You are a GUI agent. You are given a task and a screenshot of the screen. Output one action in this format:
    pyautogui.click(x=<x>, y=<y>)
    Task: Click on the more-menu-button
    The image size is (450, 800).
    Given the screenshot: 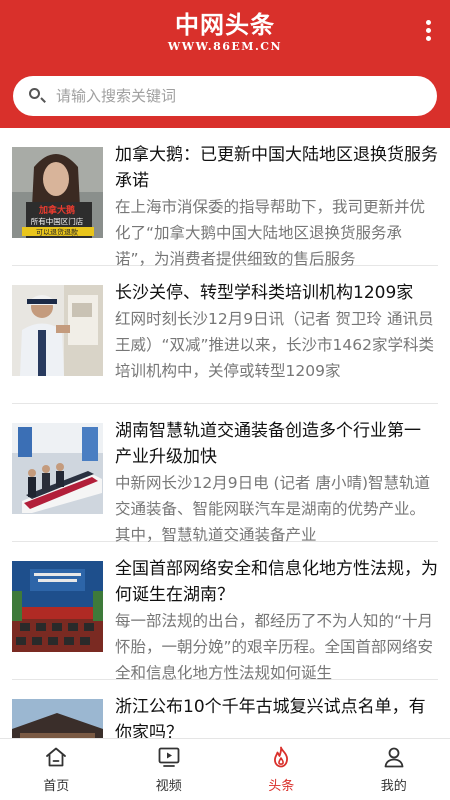 What is the action you would take?
    pyautogui.click(x=428, y=33)
    